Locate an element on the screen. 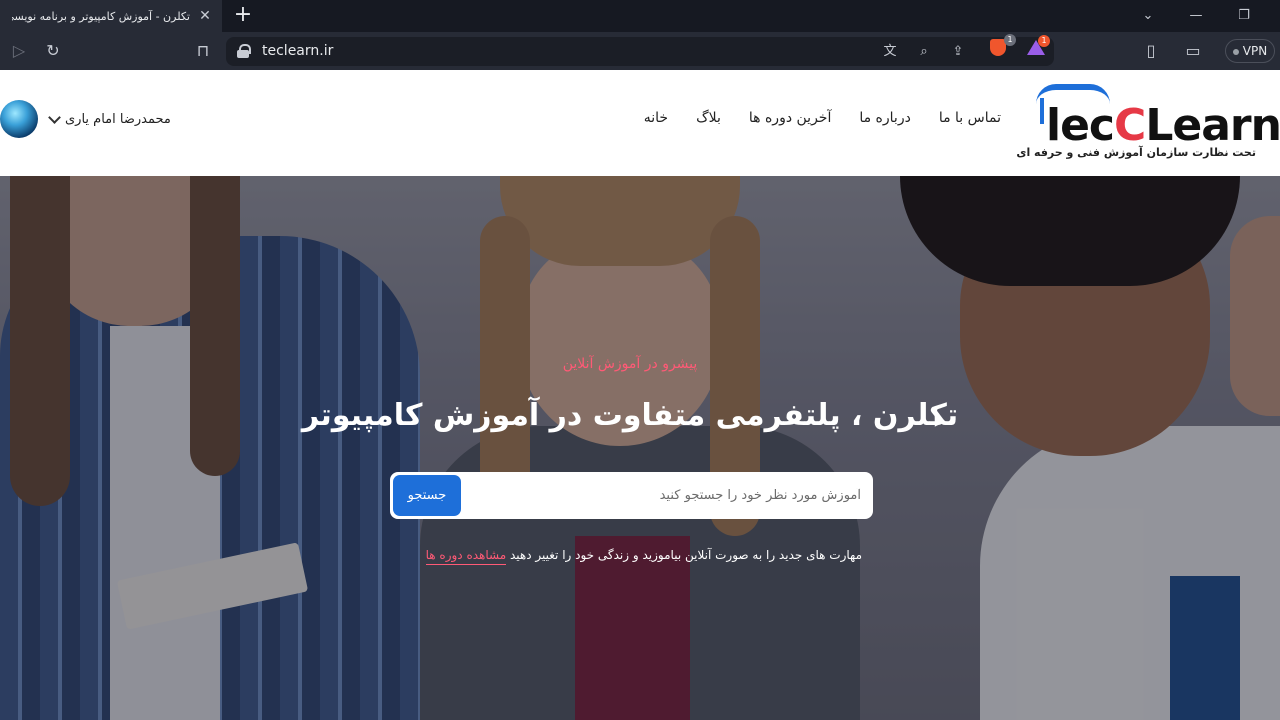  user-name: محمدرضا امام یاری is located at coordinates (118, 119).